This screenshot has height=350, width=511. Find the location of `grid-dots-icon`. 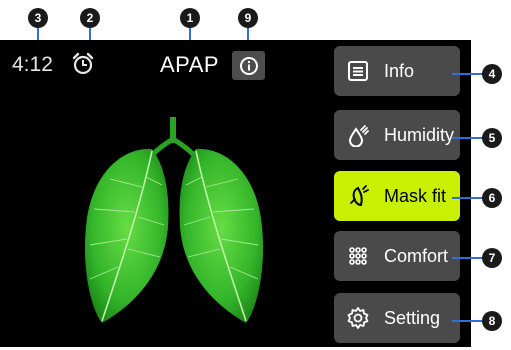

grid-dots-icon is located at coordinates (358, 256).